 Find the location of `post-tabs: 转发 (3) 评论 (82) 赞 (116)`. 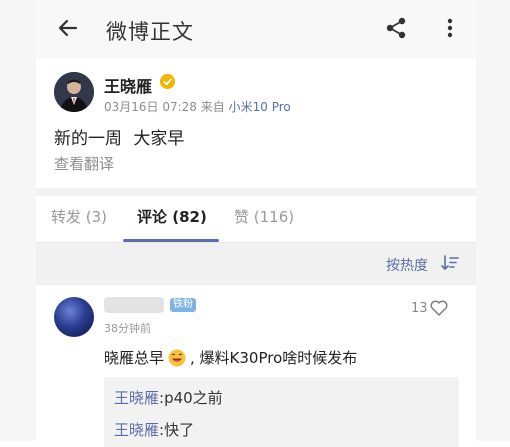

post-tabs: 转发 (3) 评论 (82) 赞 (116) is located at coordinates (256, 219).